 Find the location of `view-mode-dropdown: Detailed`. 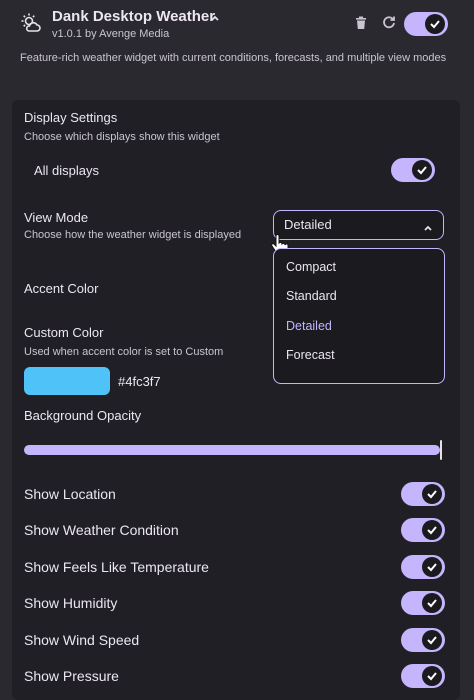

view-mode-dropdown: Detailed is located at coordinates (358, 225).